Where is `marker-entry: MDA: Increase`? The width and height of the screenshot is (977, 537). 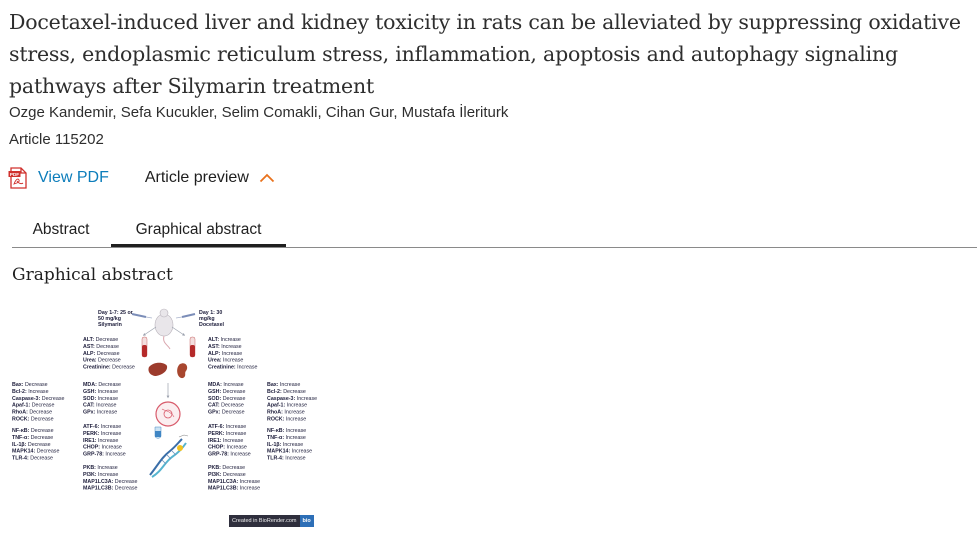 marker-entry: MDA: Increase is located at coordinates (226, 385).